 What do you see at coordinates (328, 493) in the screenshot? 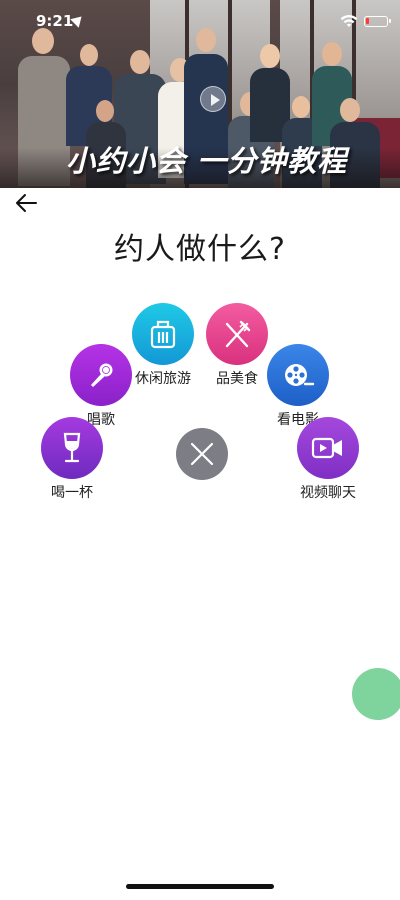
I see `activity-video-chat-label: 视频聊天` at bounding box center [328, 493].